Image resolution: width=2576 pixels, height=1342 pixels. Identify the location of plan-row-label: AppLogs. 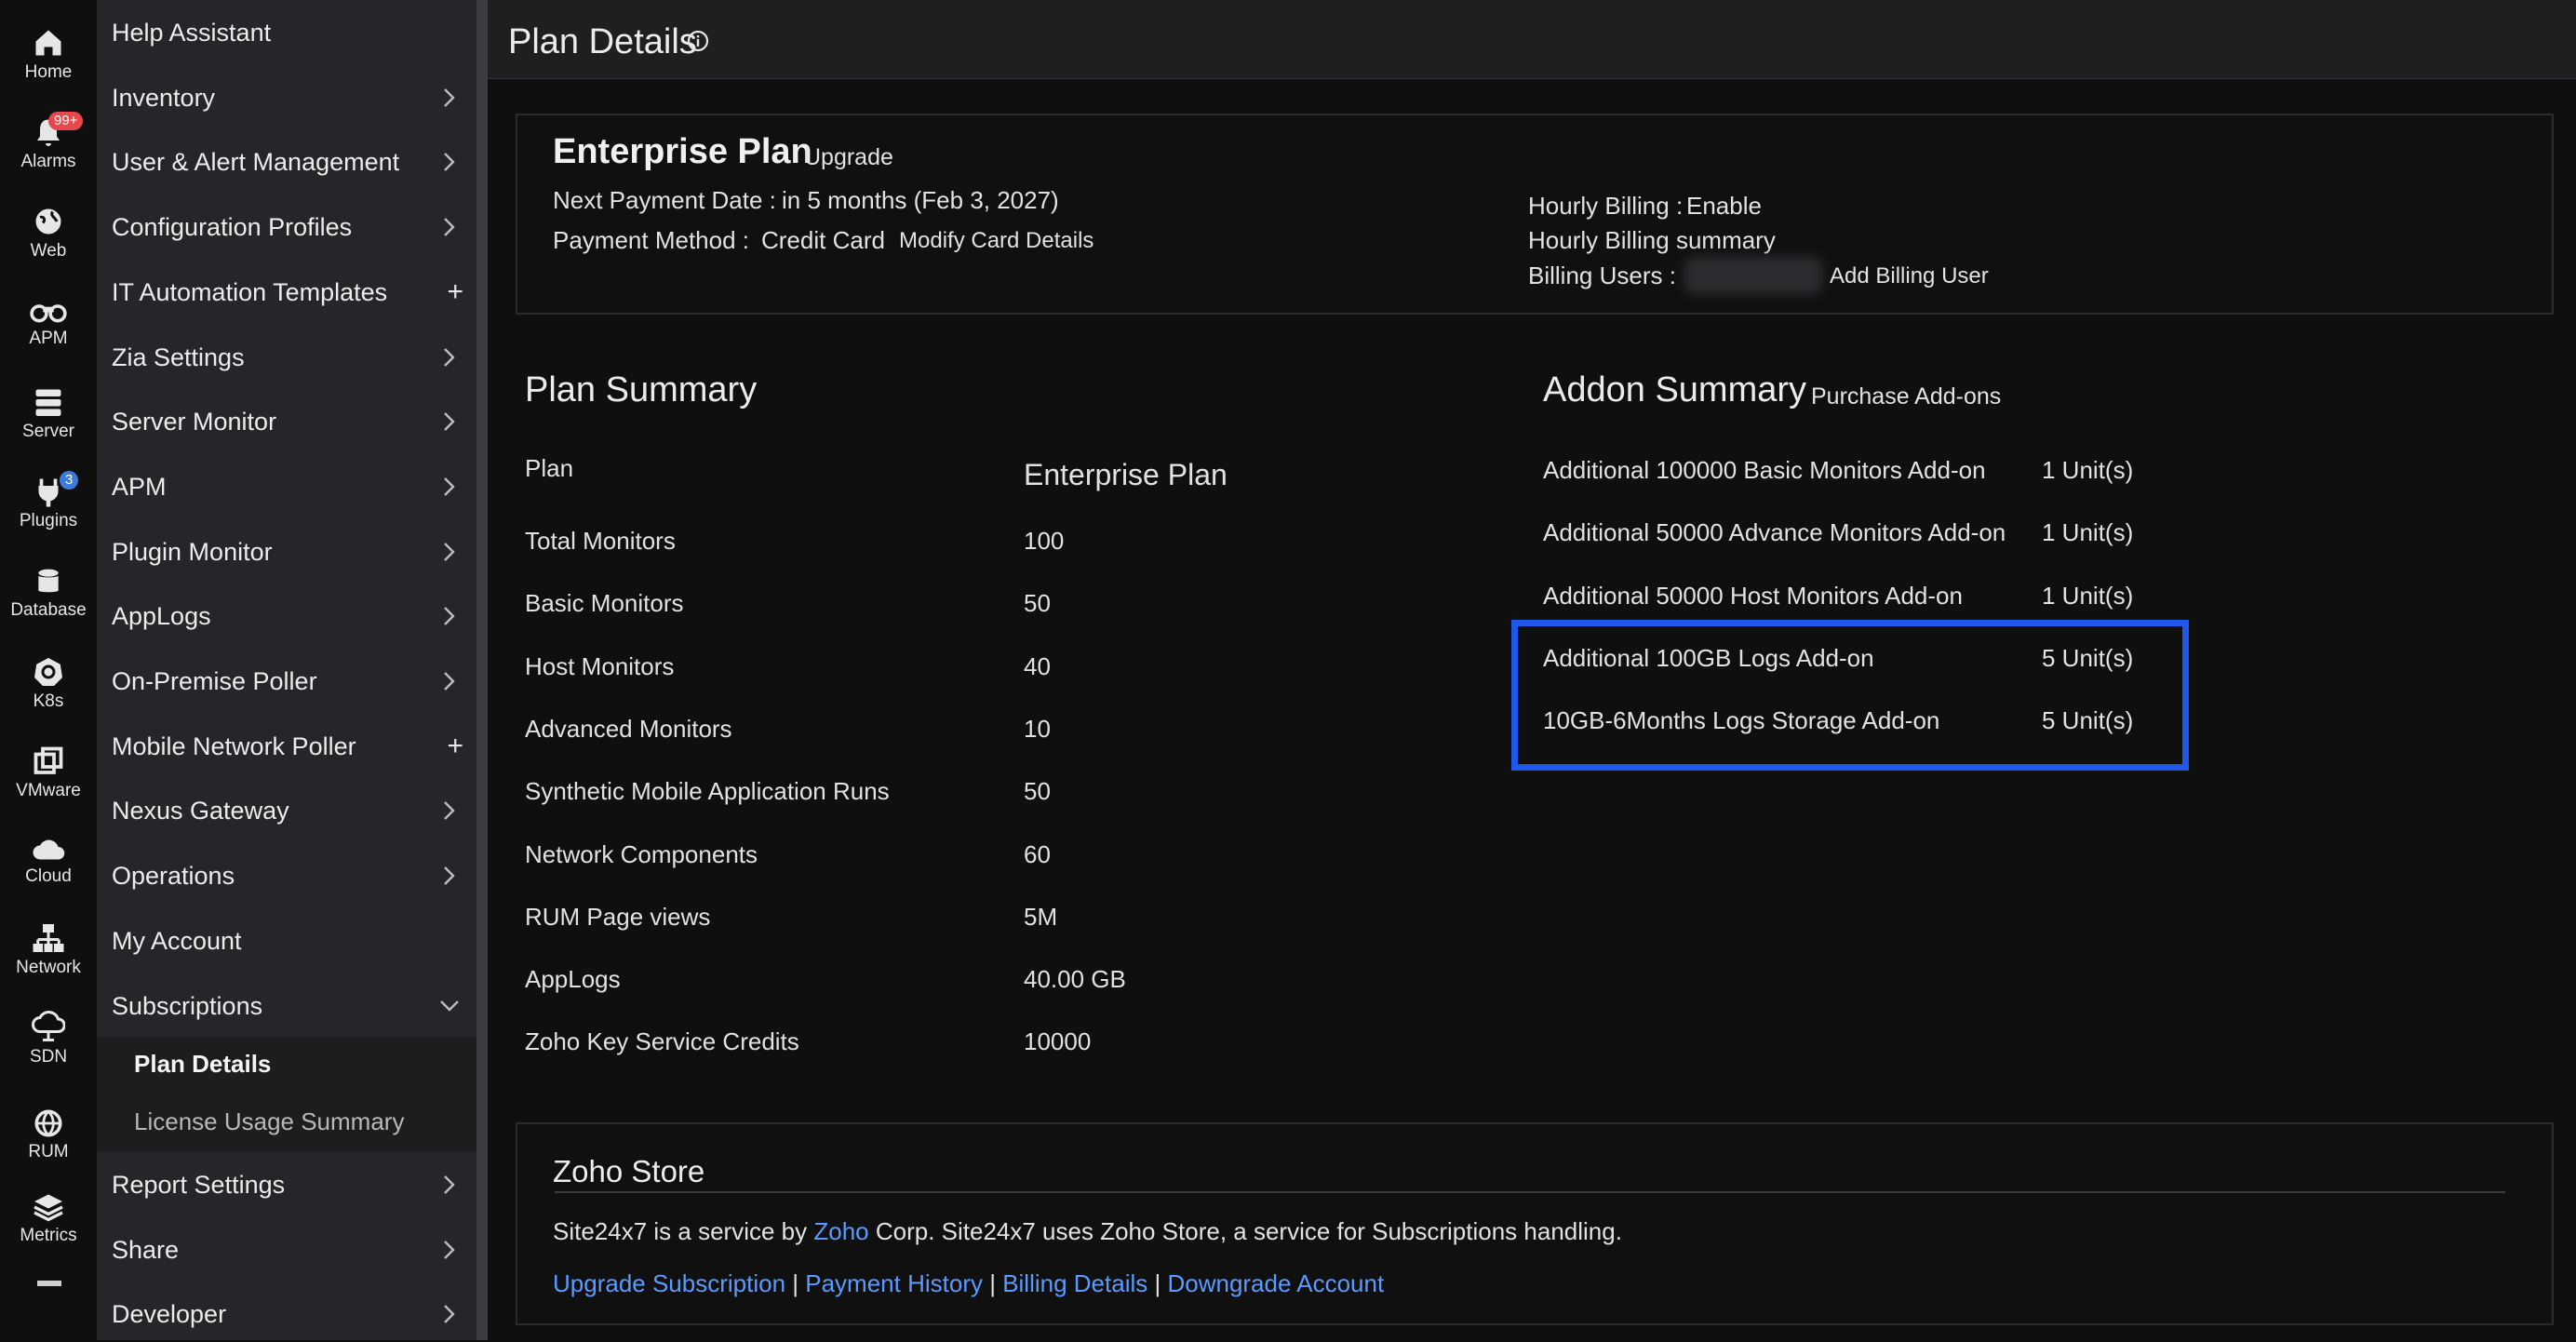
(573, 979).